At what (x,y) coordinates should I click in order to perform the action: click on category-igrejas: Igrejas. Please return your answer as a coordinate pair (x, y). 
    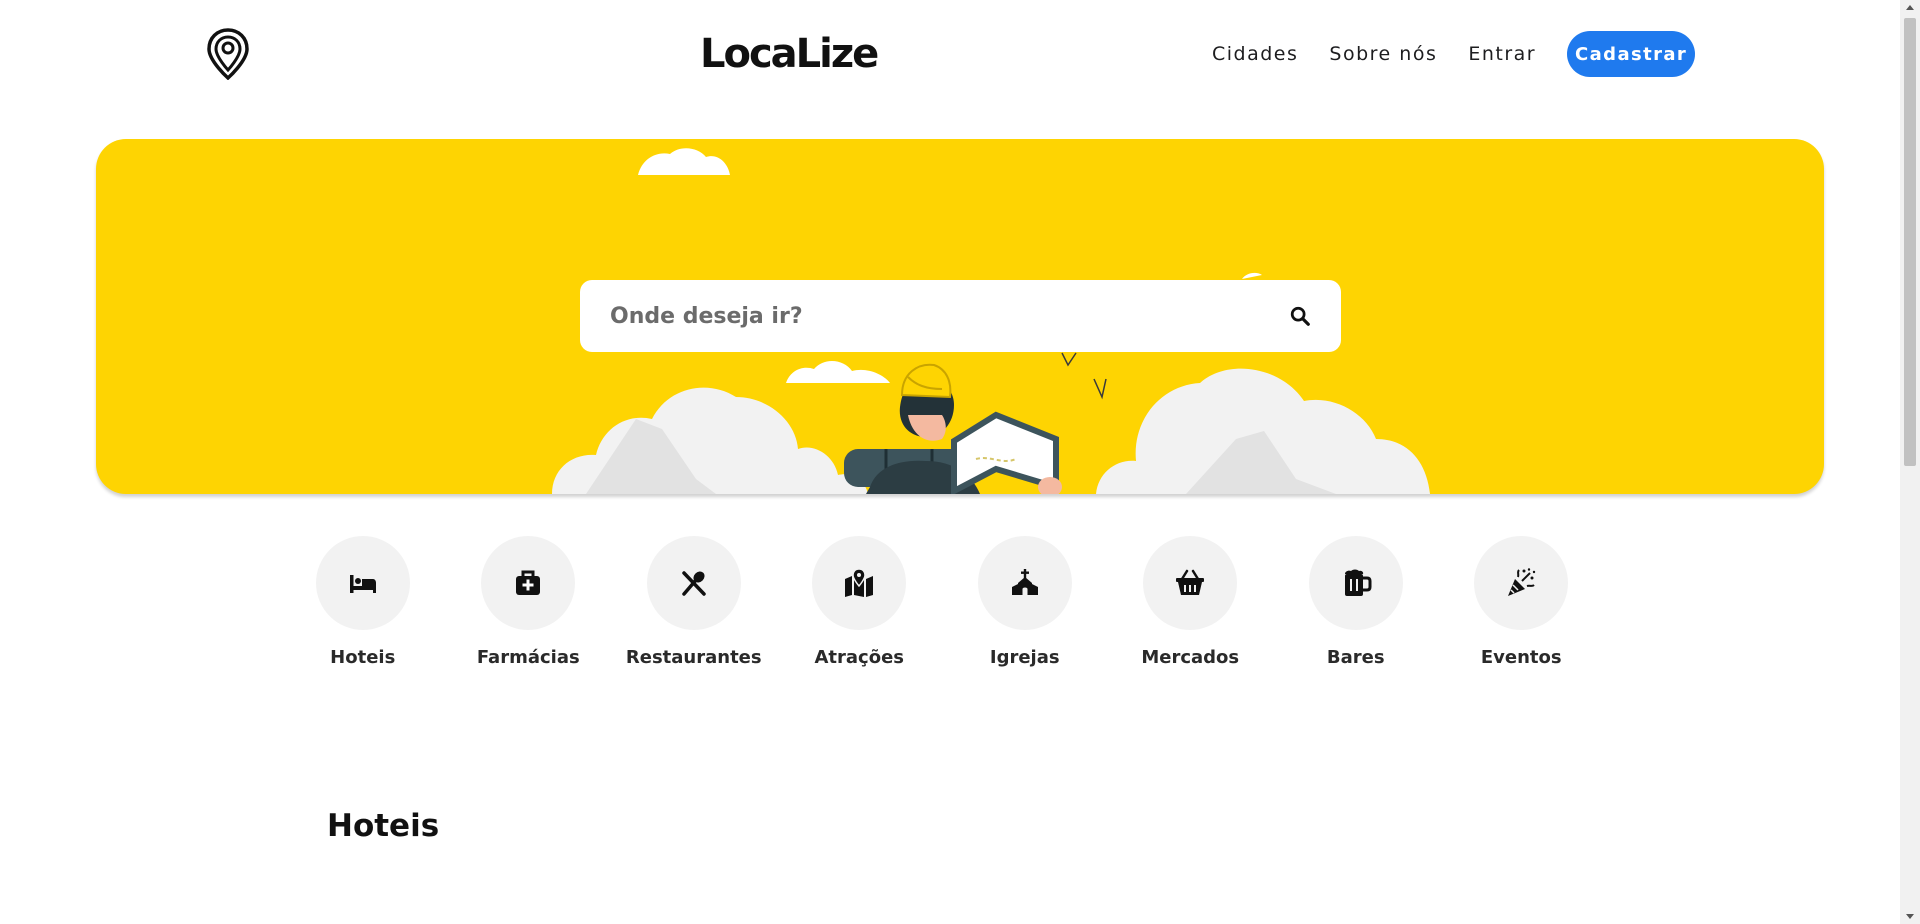
    Looking at the image, I should click on (1025, 602).